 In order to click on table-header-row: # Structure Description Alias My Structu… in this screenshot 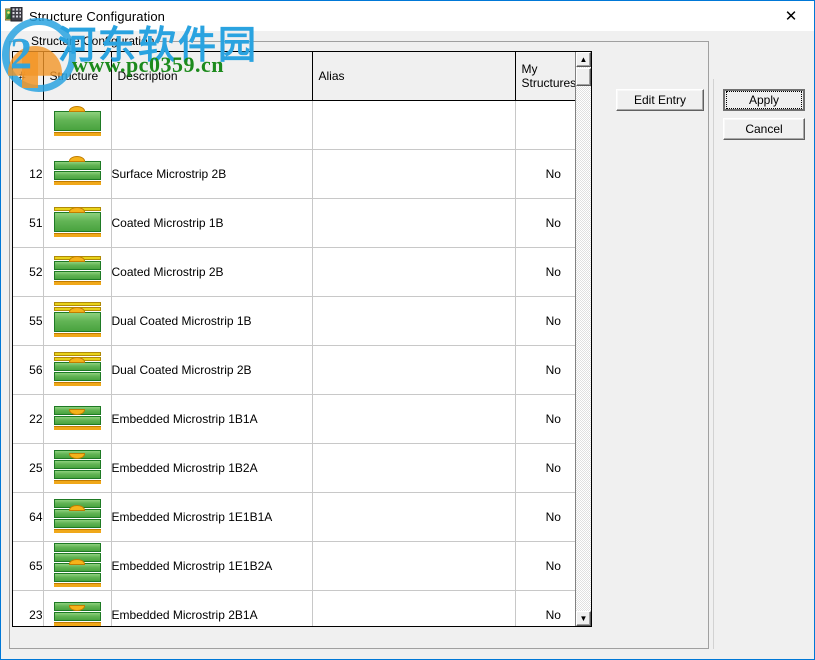, I will do `click(302, 76)`.